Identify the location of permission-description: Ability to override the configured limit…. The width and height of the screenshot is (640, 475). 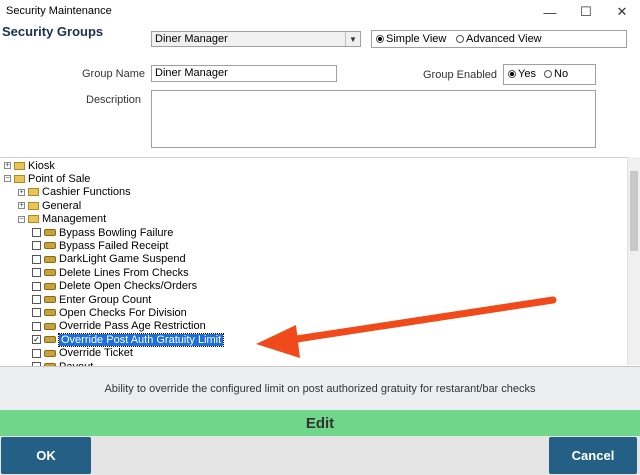
(320, 389).